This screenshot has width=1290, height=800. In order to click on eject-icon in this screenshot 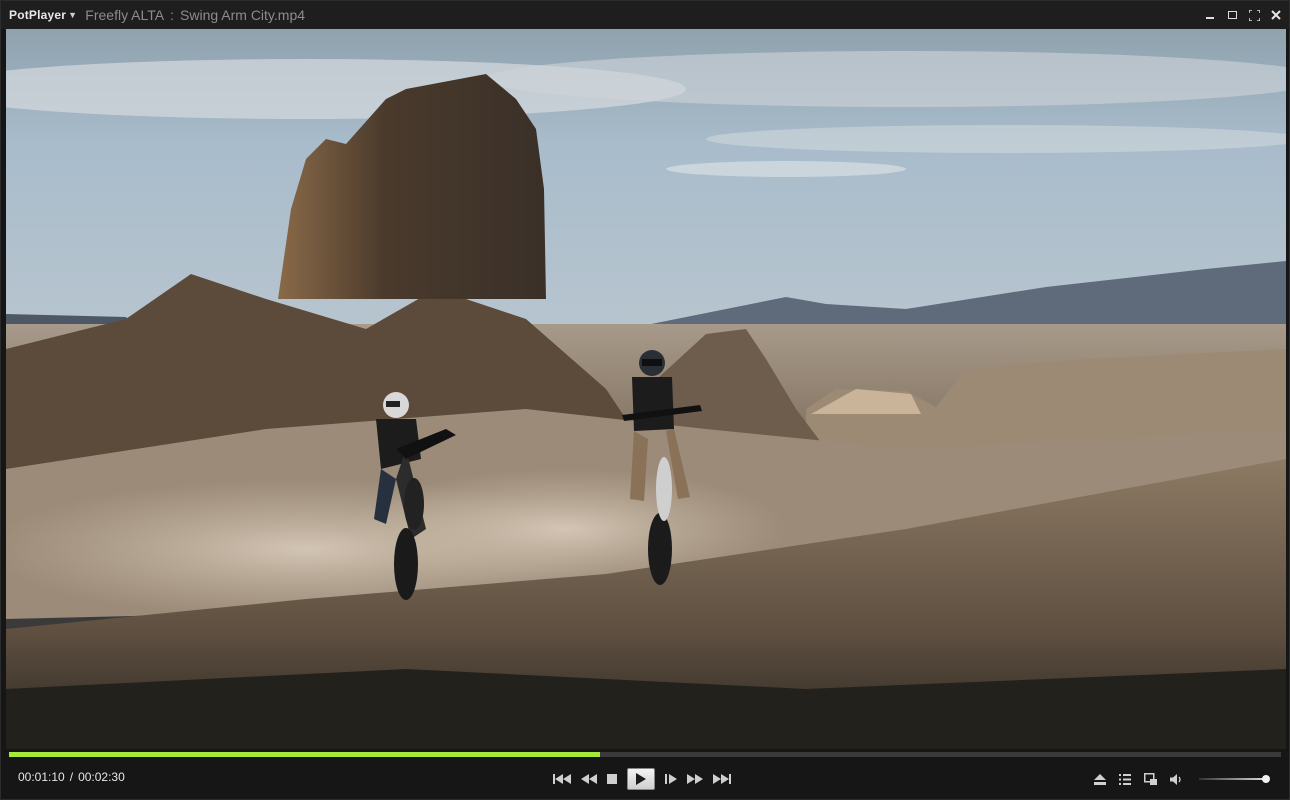, I will do `click(1100, 779)`.